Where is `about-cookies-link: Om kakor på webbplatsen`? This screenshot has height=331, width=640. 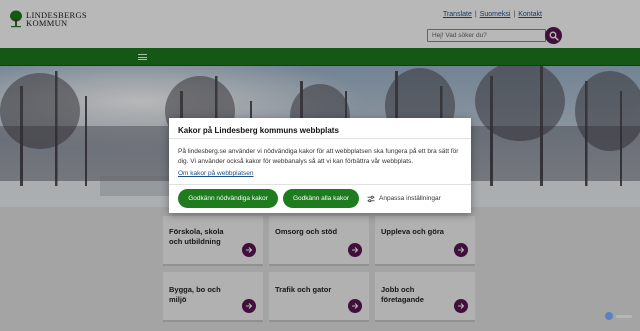
about-cookies-link: Om kakor på webbplatsen is located at coordinates (216, 173).